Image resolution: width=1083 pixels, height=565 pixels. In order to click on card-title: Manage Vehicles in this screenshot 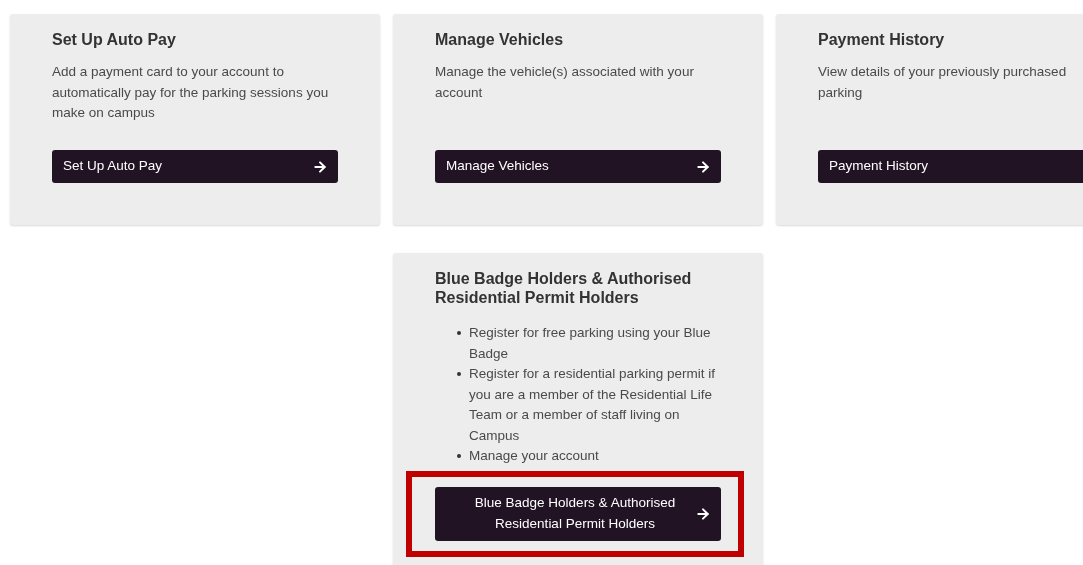, I will do `click(500, 39)`.